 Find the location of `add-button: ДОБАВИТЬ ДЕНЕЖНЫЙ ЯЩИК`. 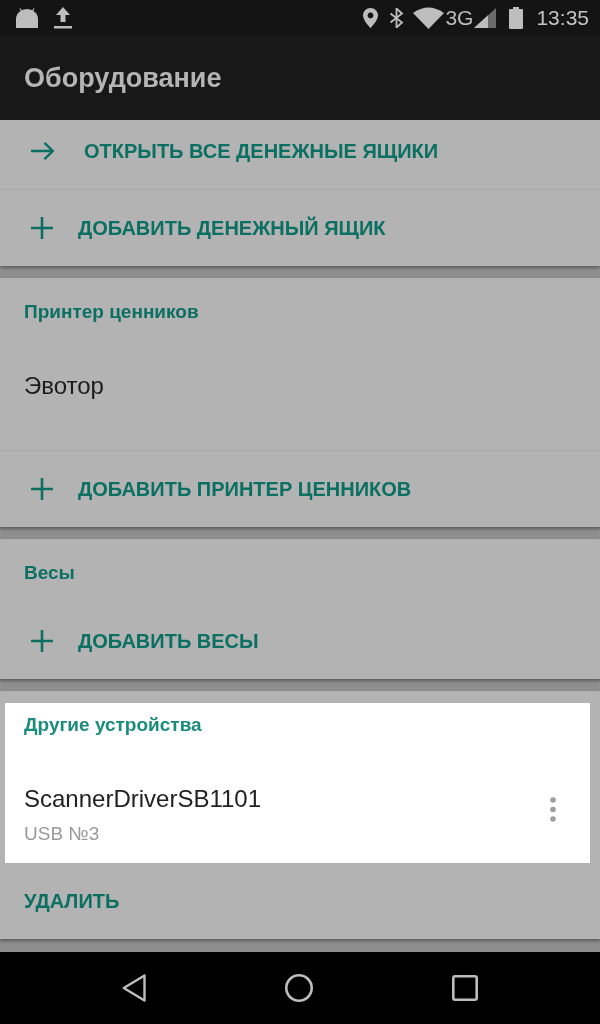

add-button: ДОБАВИТЬ ДЕНЕЖНЫЙ ЯЩИК is located at coordinates (208, 228).